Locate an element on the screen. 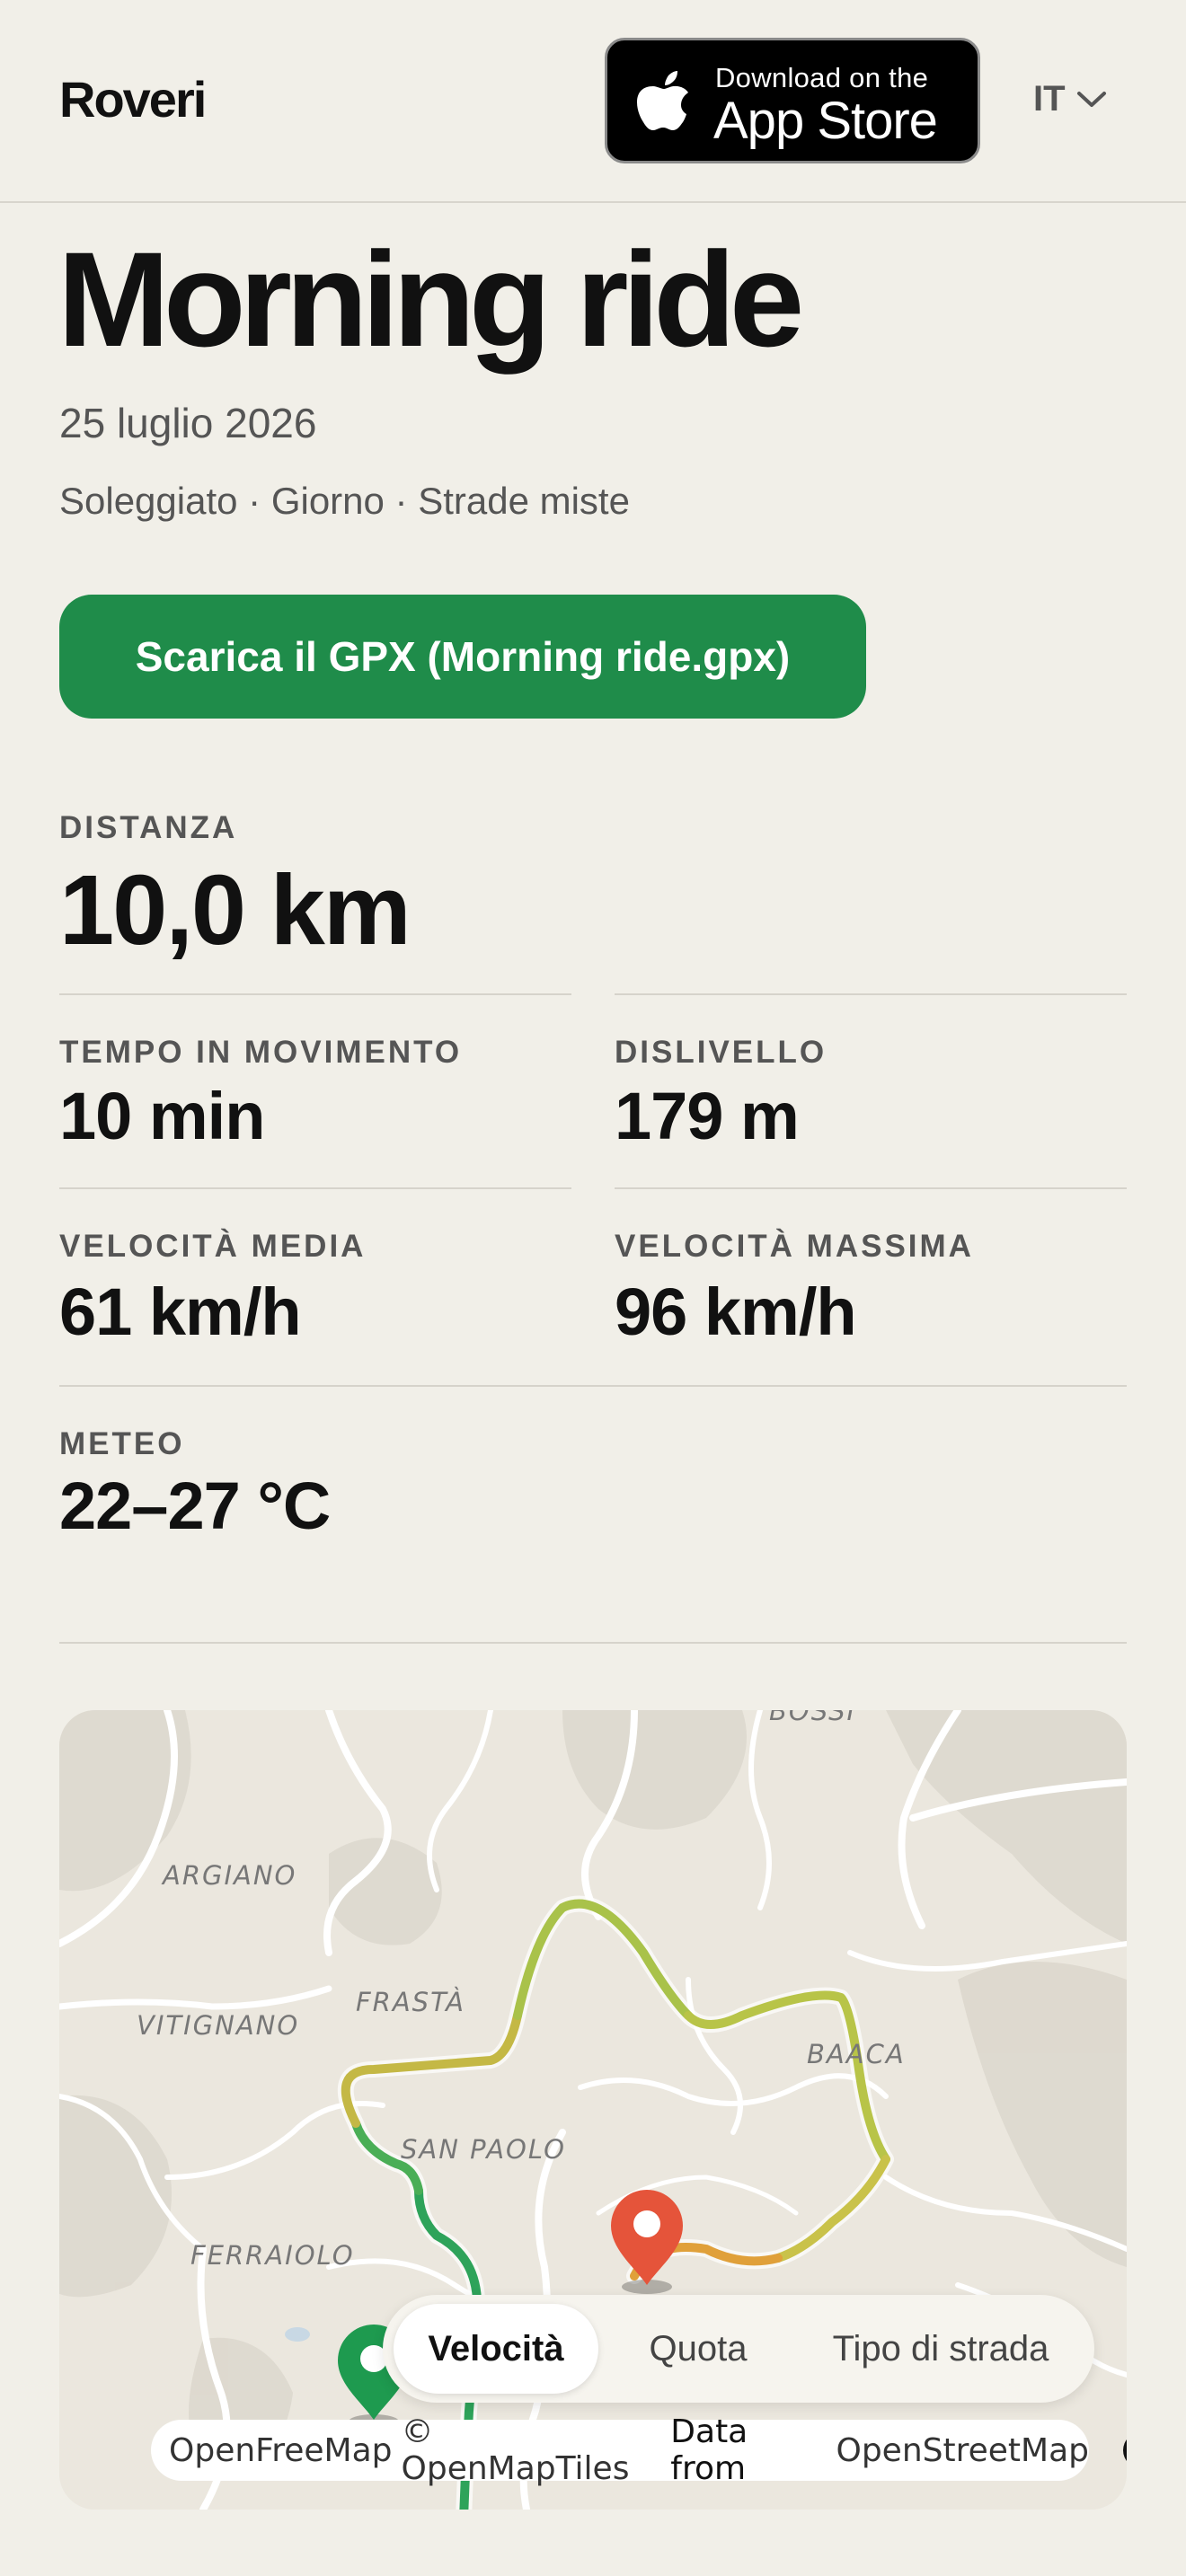 The height and width of the screenshot is (2576, 1186). distance-label: DISTANZA is located at coordinates (148, 827).